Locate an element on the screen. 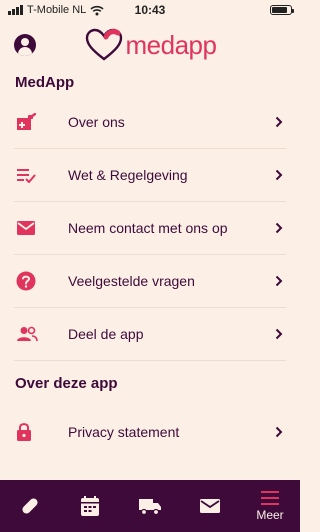 This screenshot has width=320, height=532. menu-icon is located at coordinates (270, 498).